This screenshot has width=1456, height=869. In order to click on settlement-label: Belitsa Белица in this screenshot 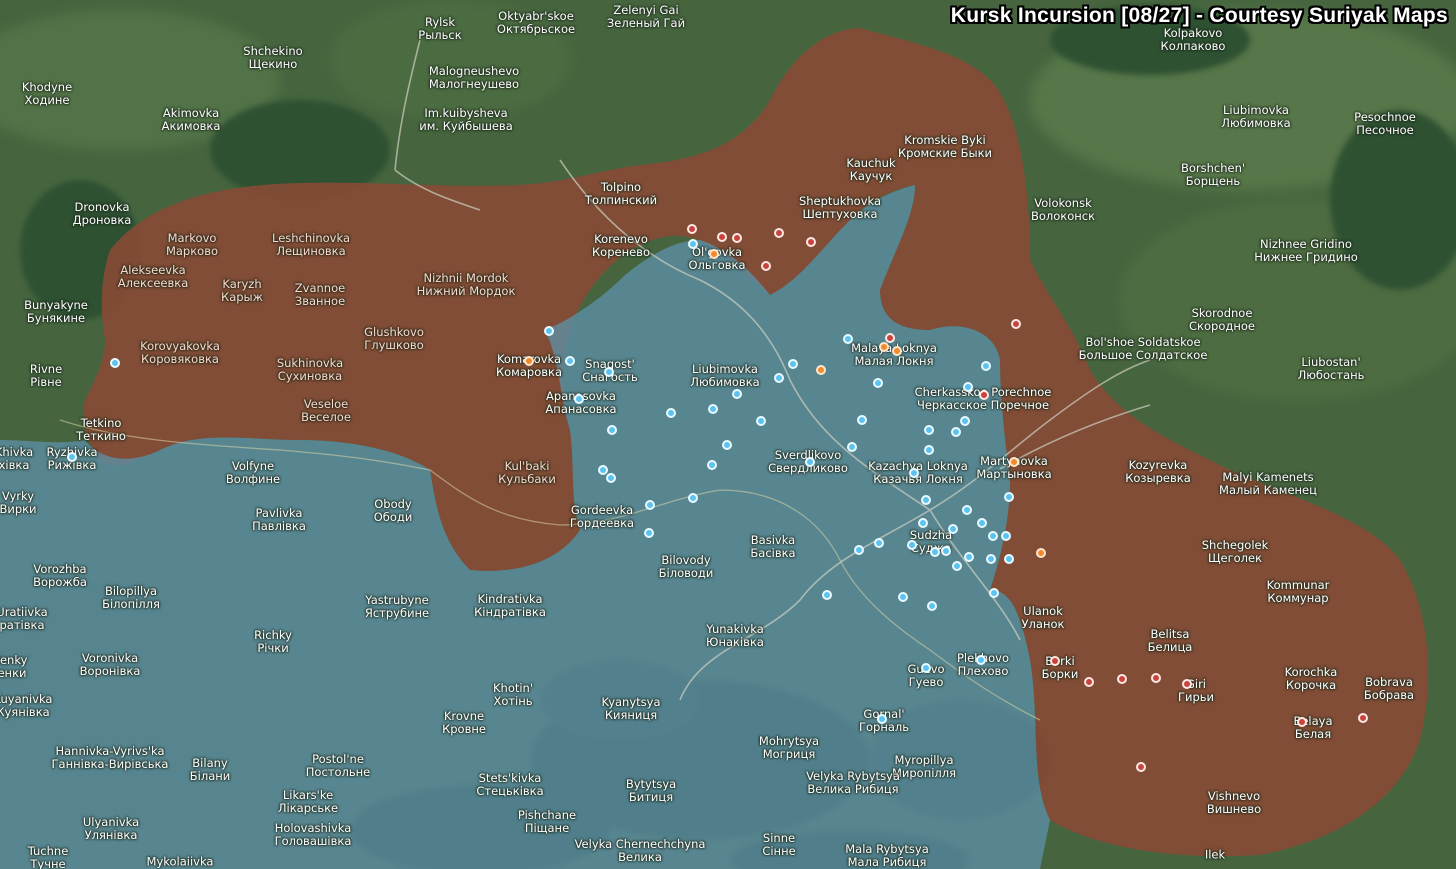, I will do `click(1170, 640)`.